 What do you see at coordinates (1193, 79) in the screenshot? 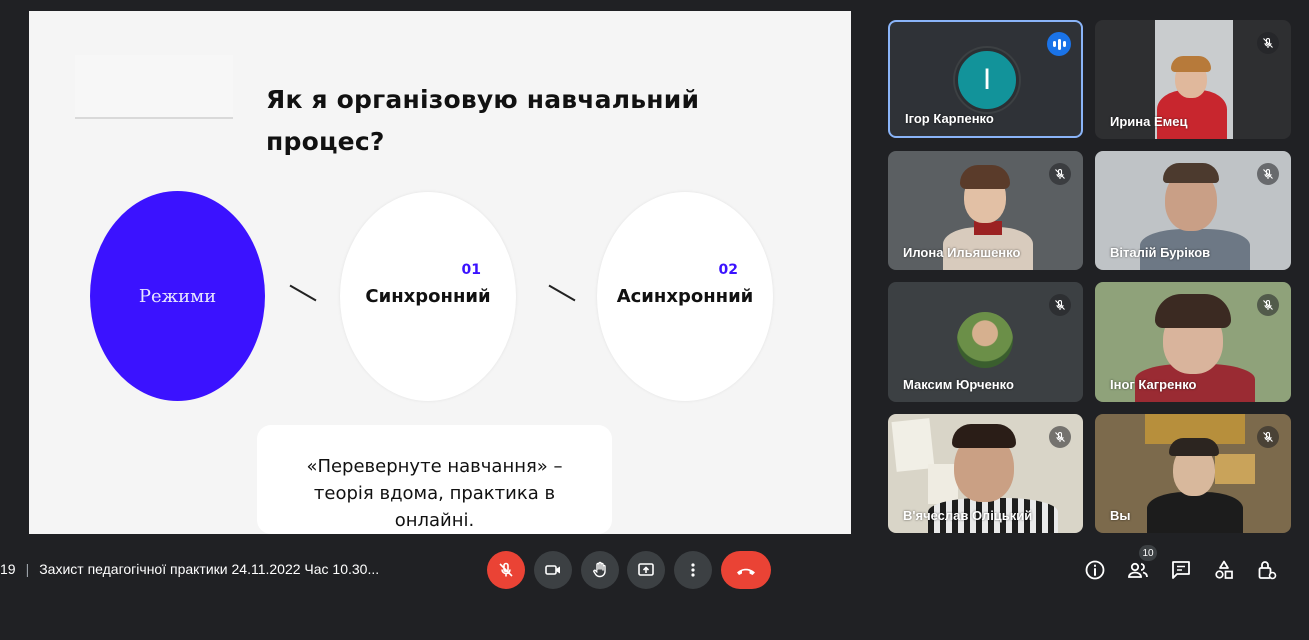
I see `participant-tile: Ирина Емец` at bounding box center [1193, 79].